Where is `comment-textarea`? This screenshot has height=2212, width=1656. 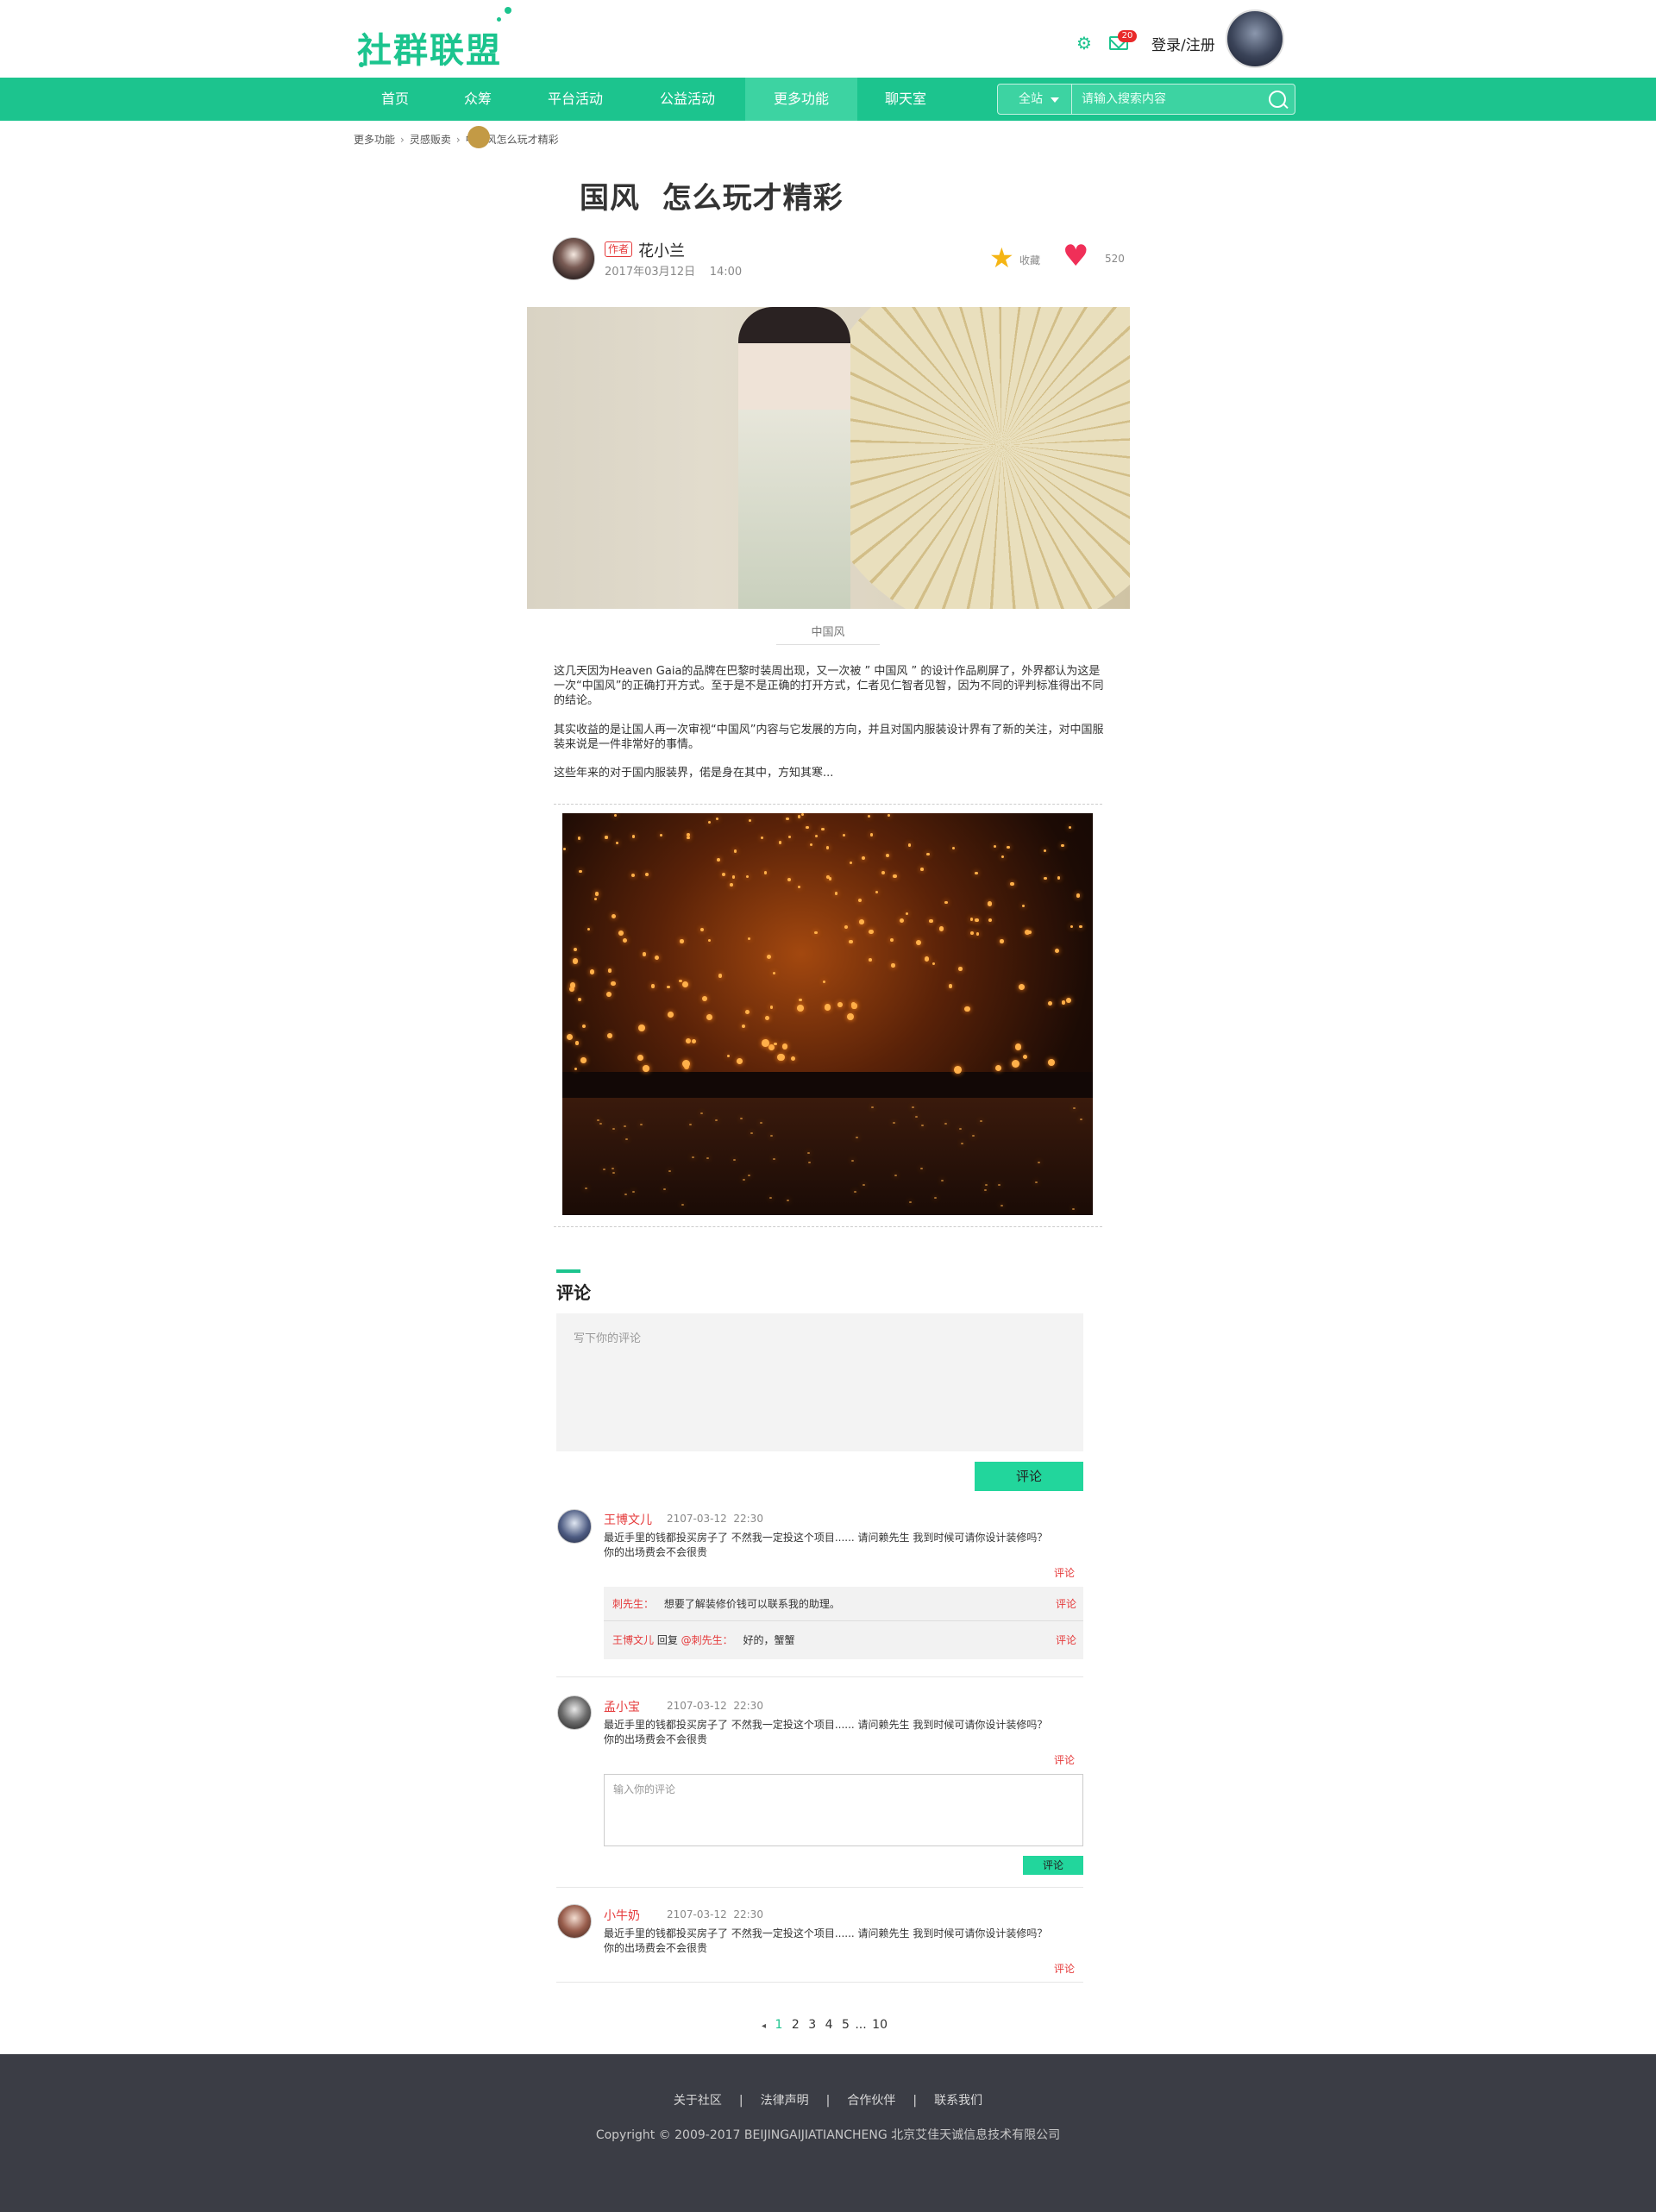
comment-textarea is located at coordinates (819, 1382).